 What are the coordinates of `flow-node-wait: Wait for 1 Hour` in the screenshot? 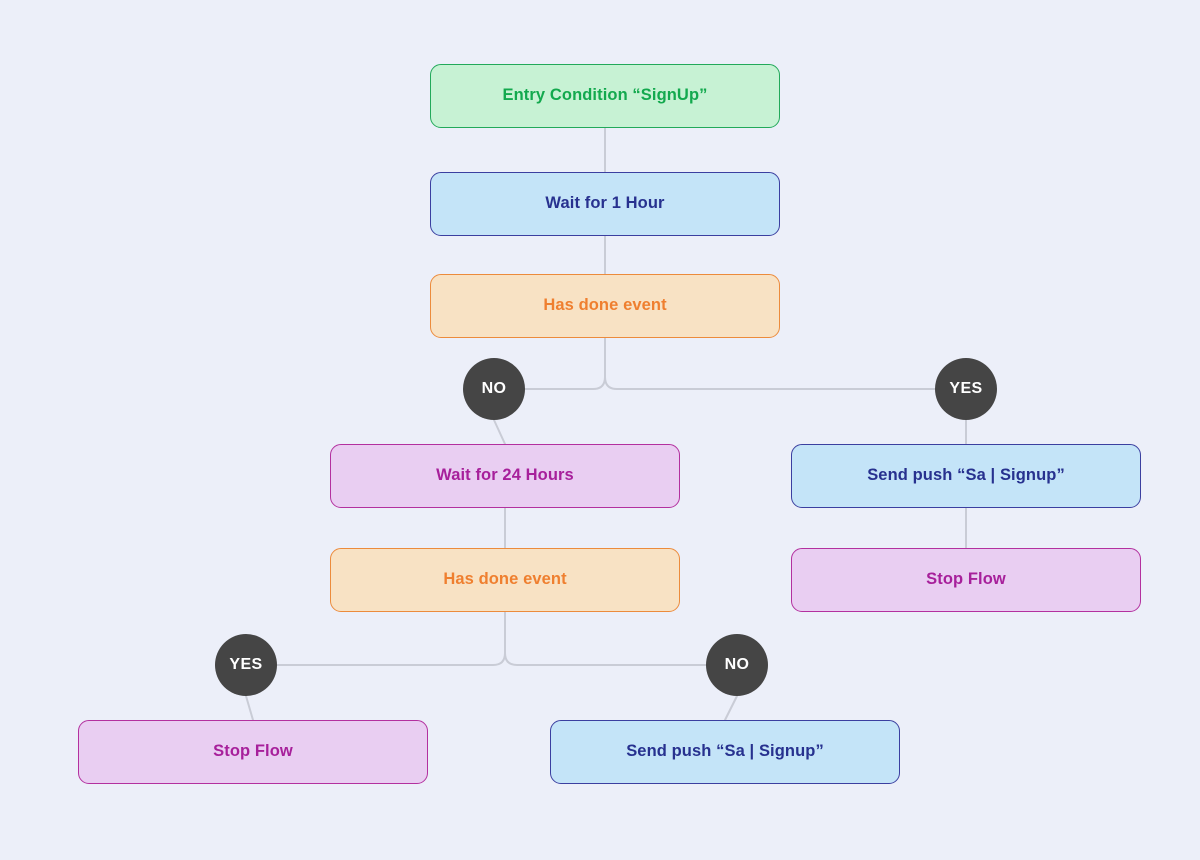 It's located at (605, 204).